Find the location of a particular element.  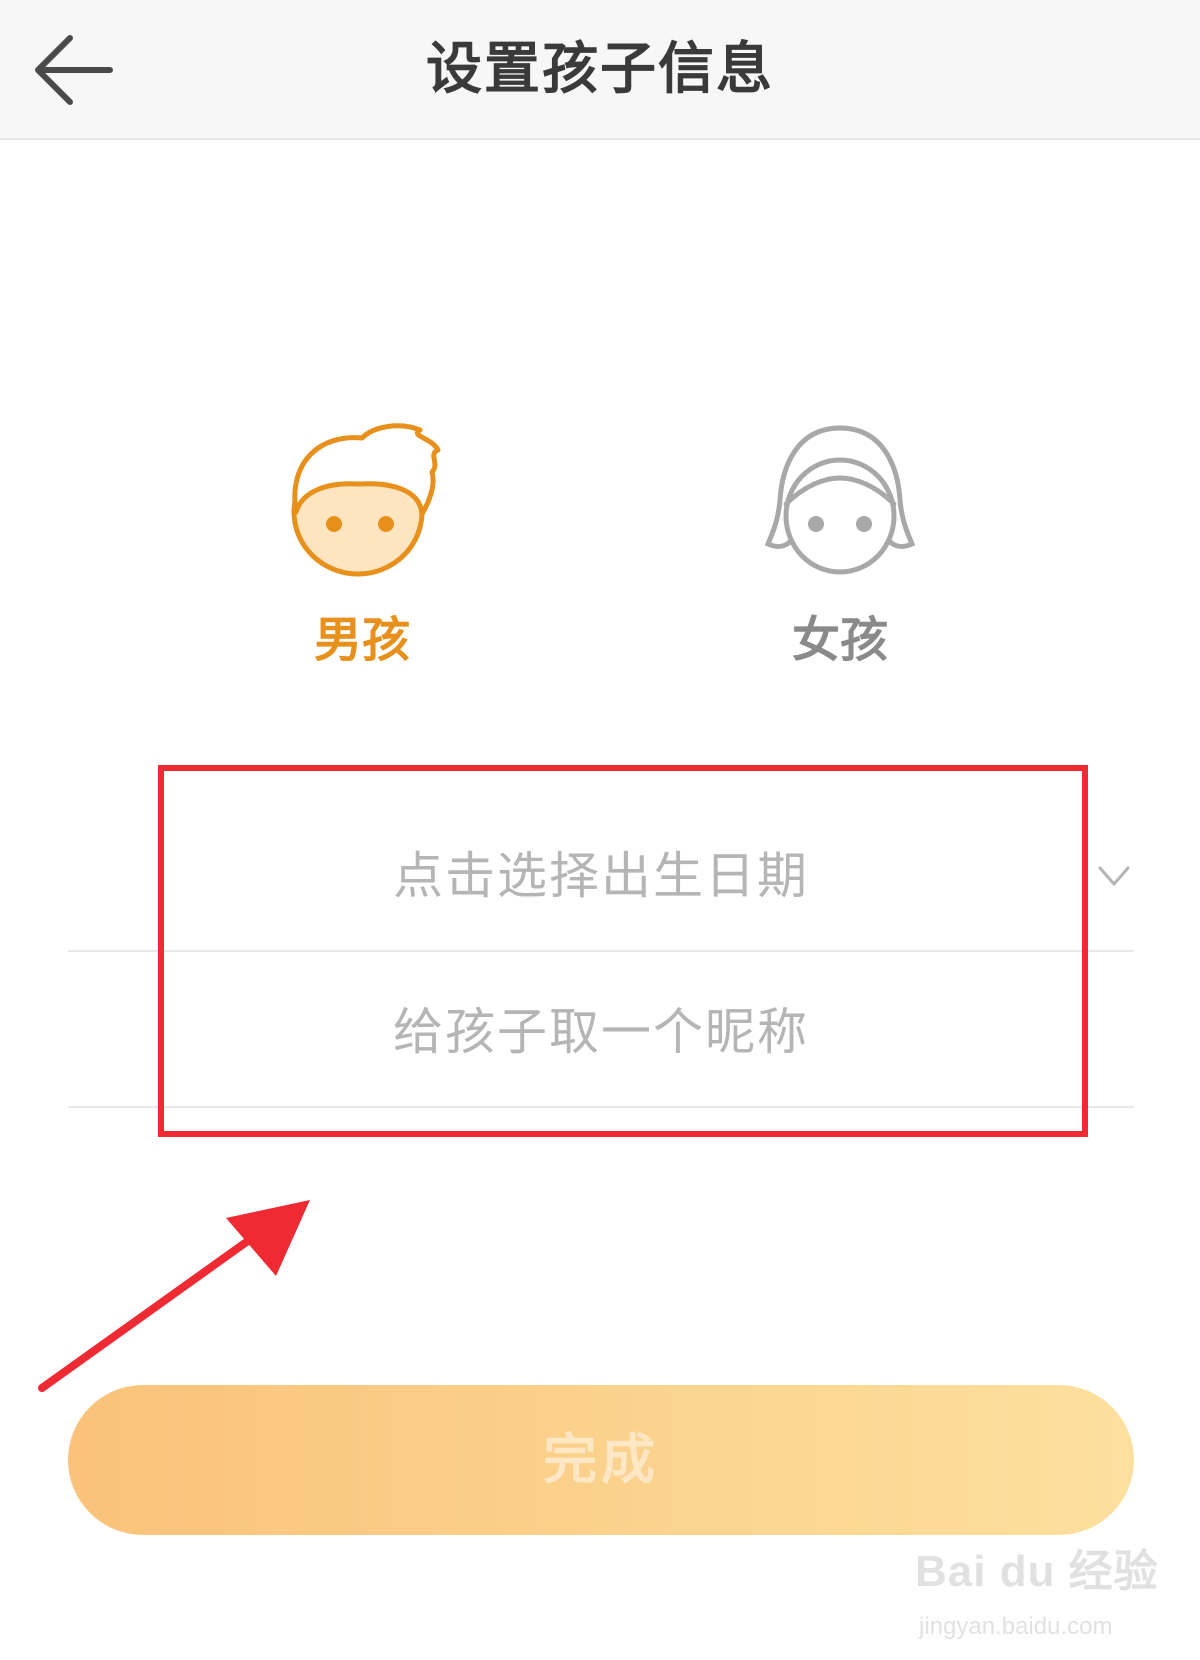

gender-label-boy: 男孩 is located at coordinates (361, 640).